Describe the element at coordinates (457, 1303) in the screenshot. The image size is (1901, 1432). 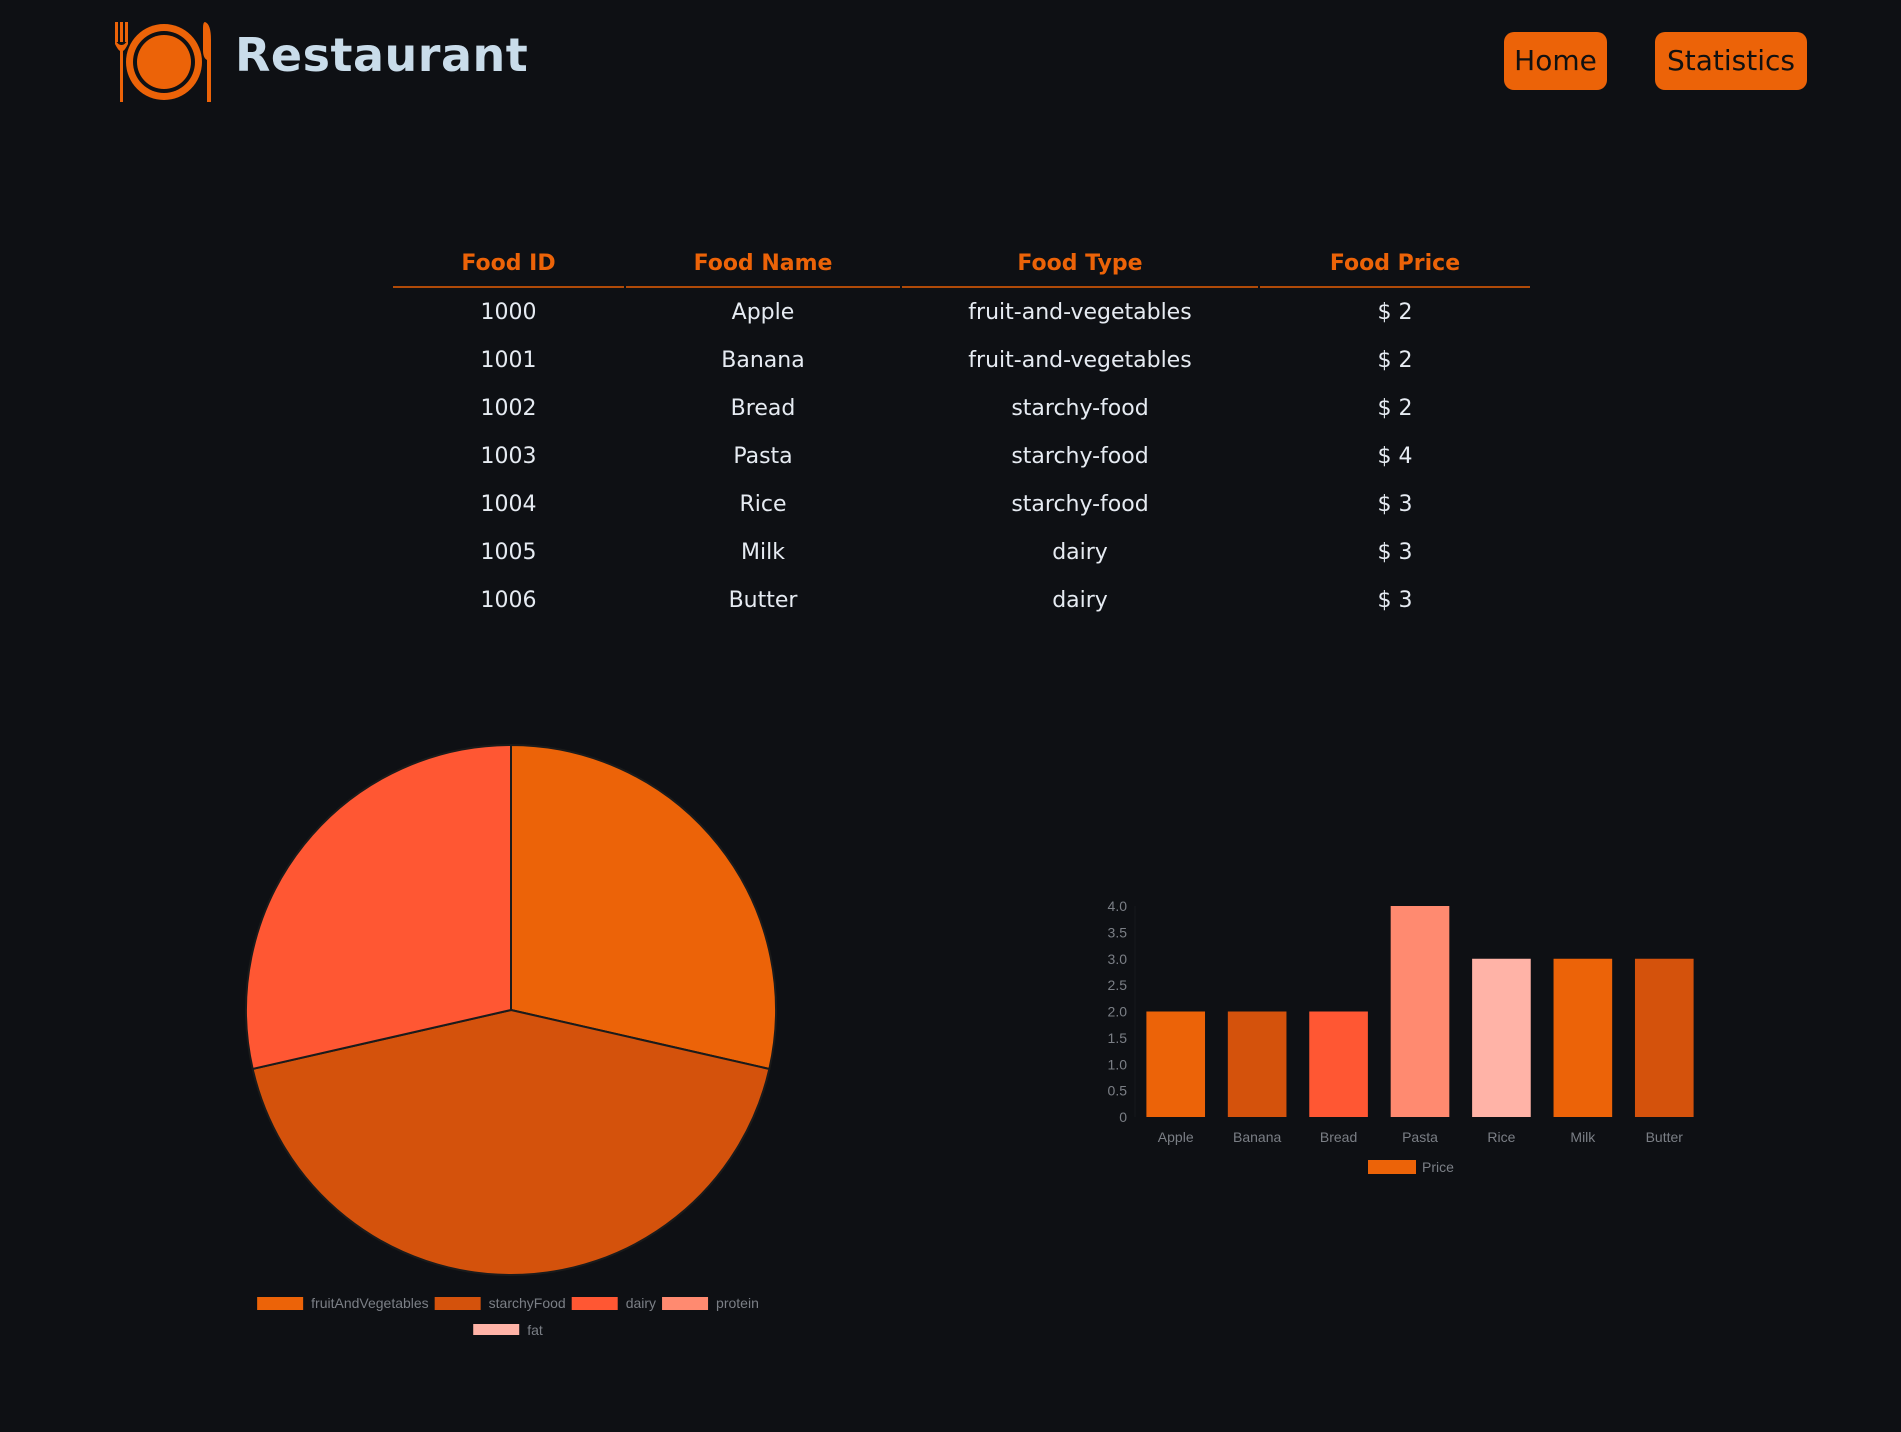
I see `legend-swatch-starchy-food` at that location.